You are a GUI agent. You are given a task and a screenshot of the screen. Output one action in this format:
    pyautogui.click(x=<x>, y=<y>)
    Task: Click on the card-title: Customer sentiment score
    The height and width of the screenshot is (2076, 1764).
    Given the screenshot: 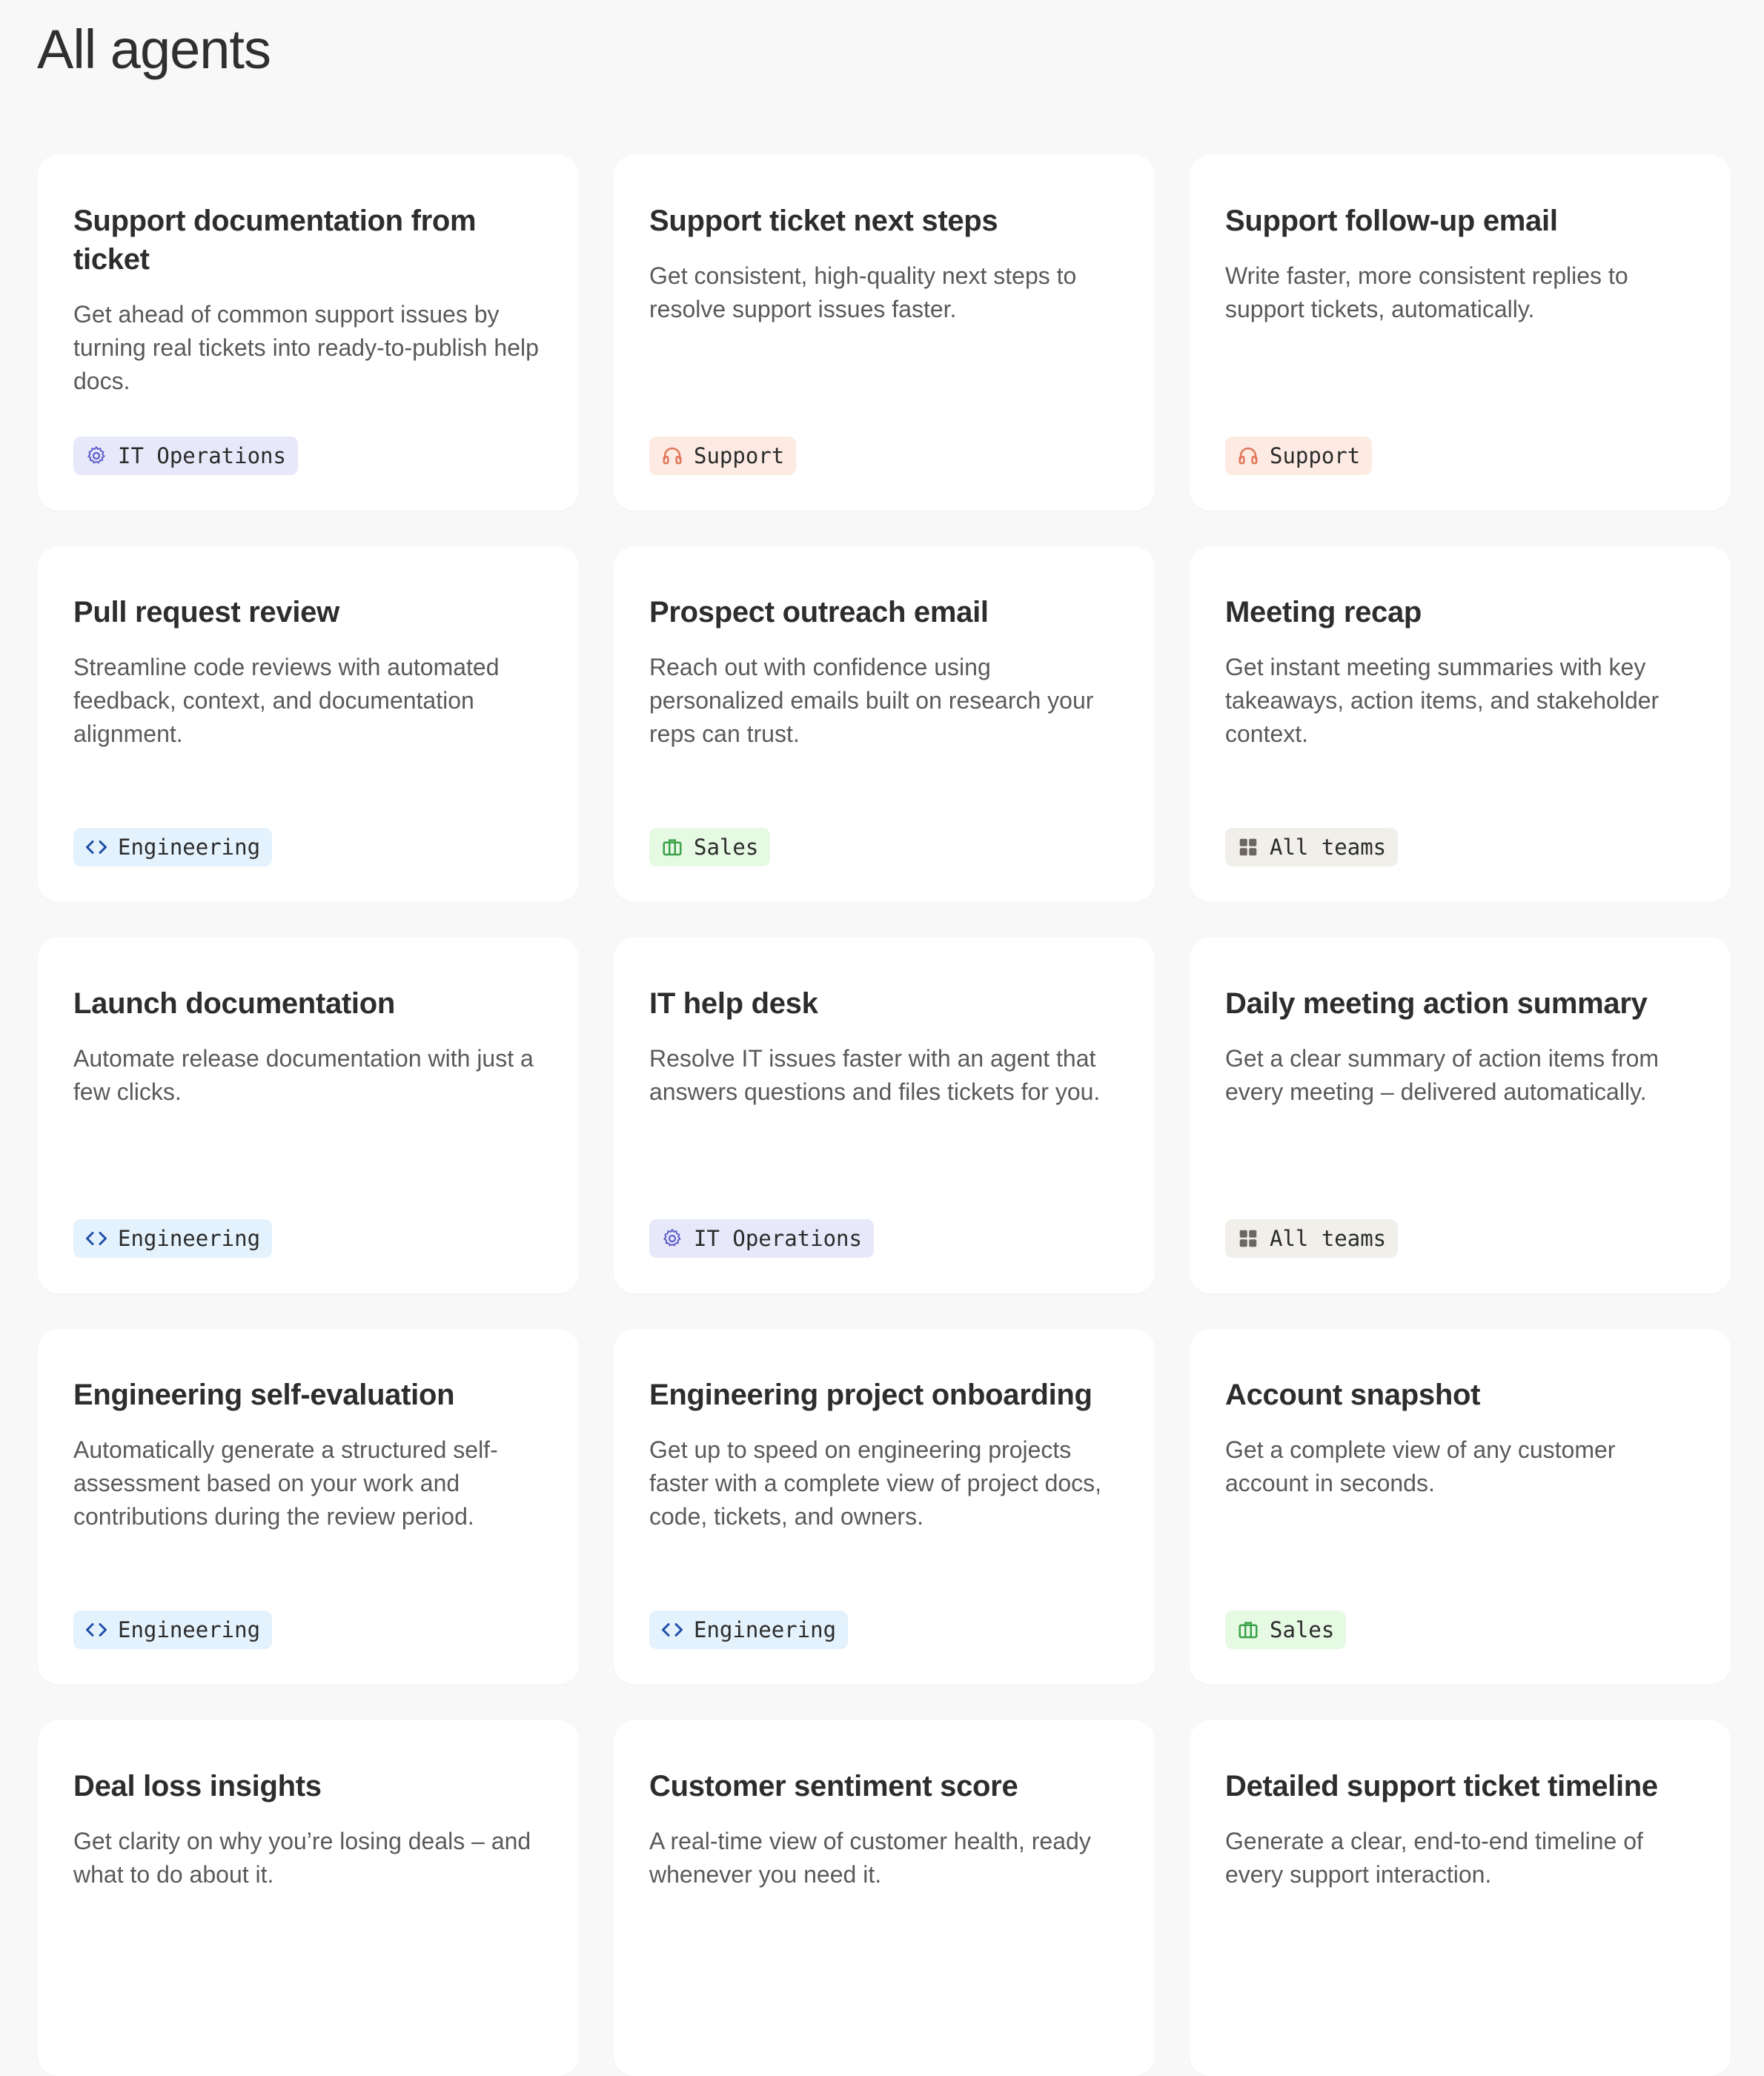 What is the action you would take?
    pyautogui.click(x=833, y=1786)
    